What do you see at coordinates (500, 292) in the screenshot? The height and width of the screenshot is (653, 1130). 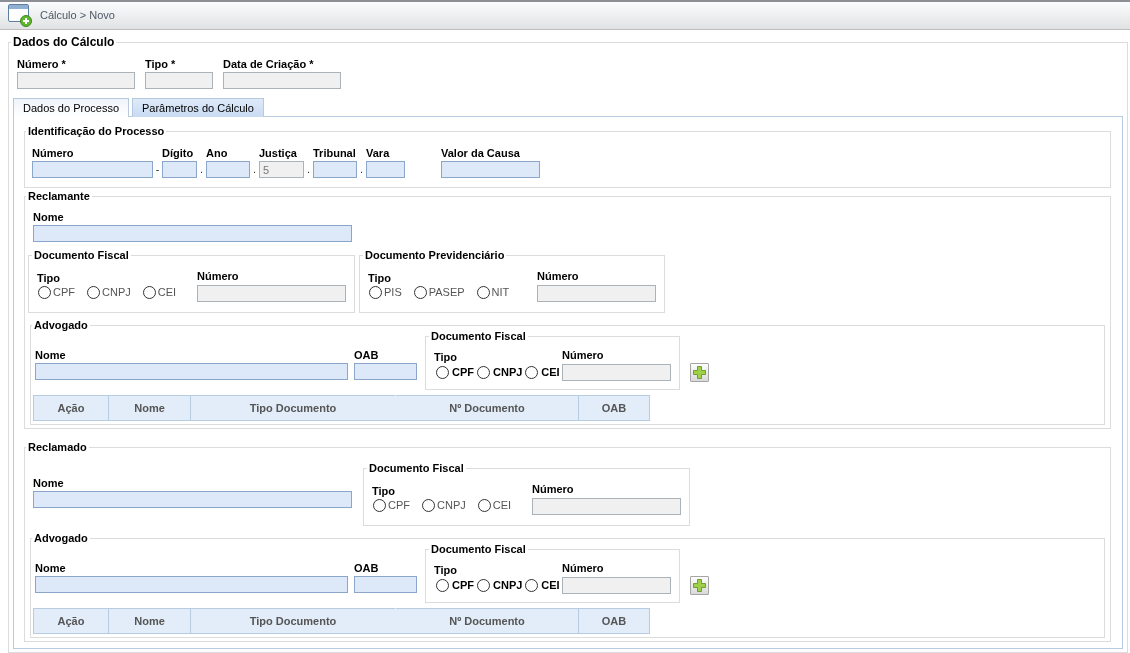 I see `radio-label: NIT` at bounding box center [500, 292].